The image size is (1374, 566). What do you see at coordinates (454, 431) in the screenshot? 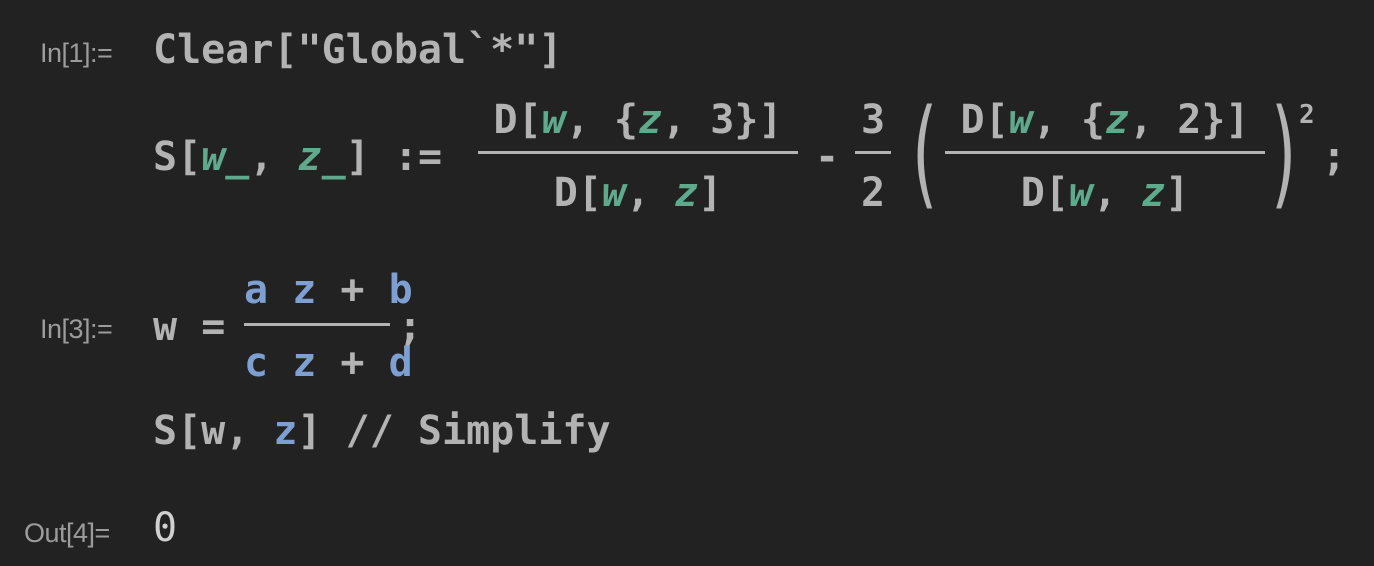
I see `simplify-postfix: ] // Simplify` at bounding box center [454, 431].